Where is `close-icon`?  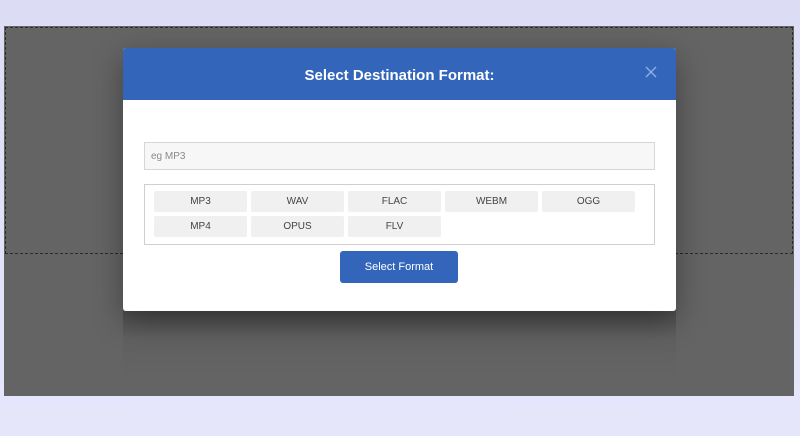 close-icon is located at coordinates (651, 72).